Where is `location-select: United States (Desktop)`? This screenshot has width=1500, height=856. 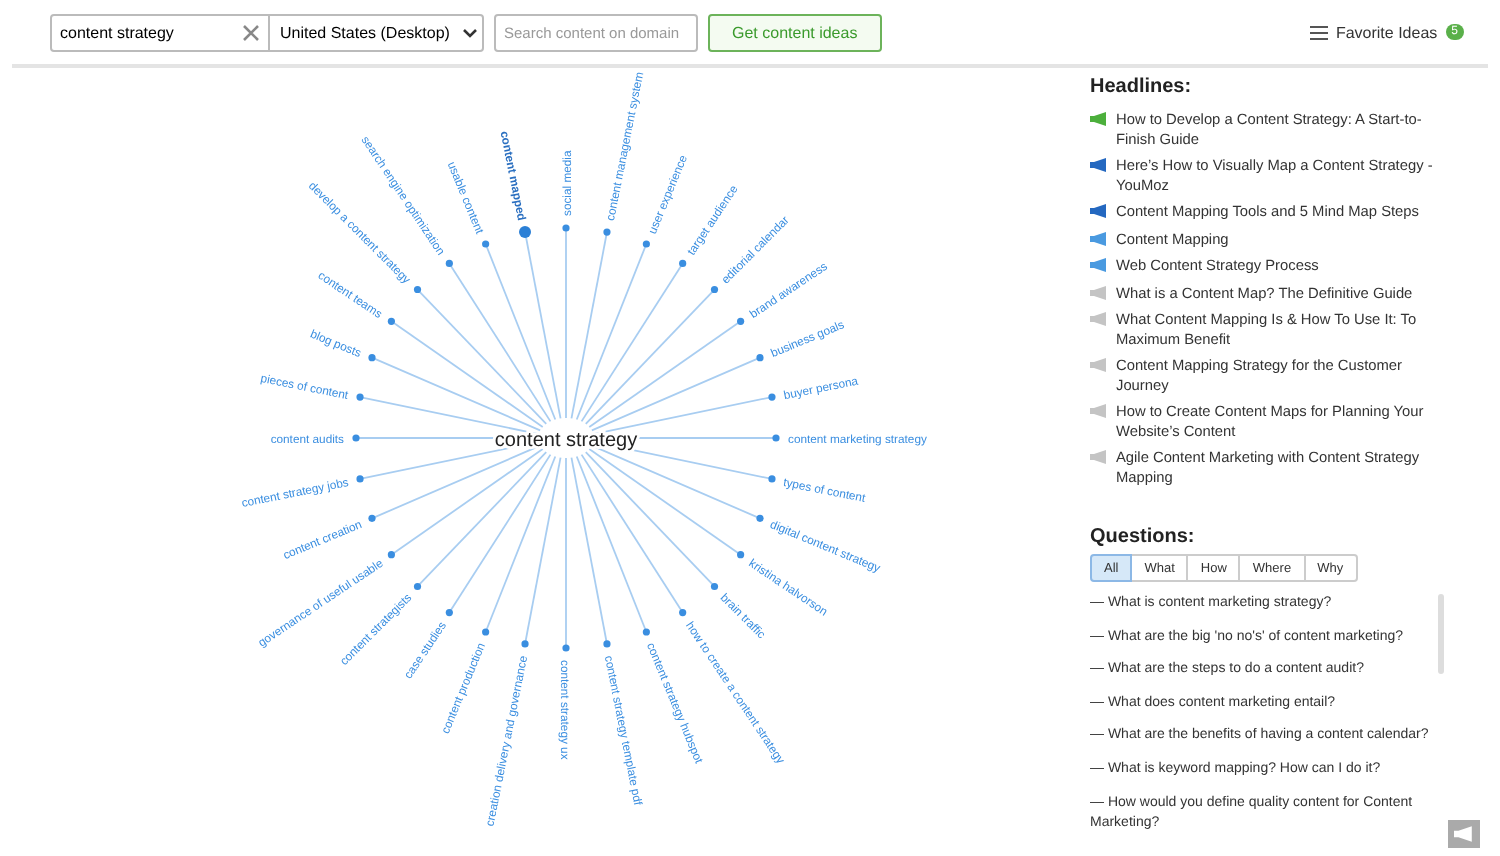 location-select: United States (Desktop) is located at coordinates (377, 32).